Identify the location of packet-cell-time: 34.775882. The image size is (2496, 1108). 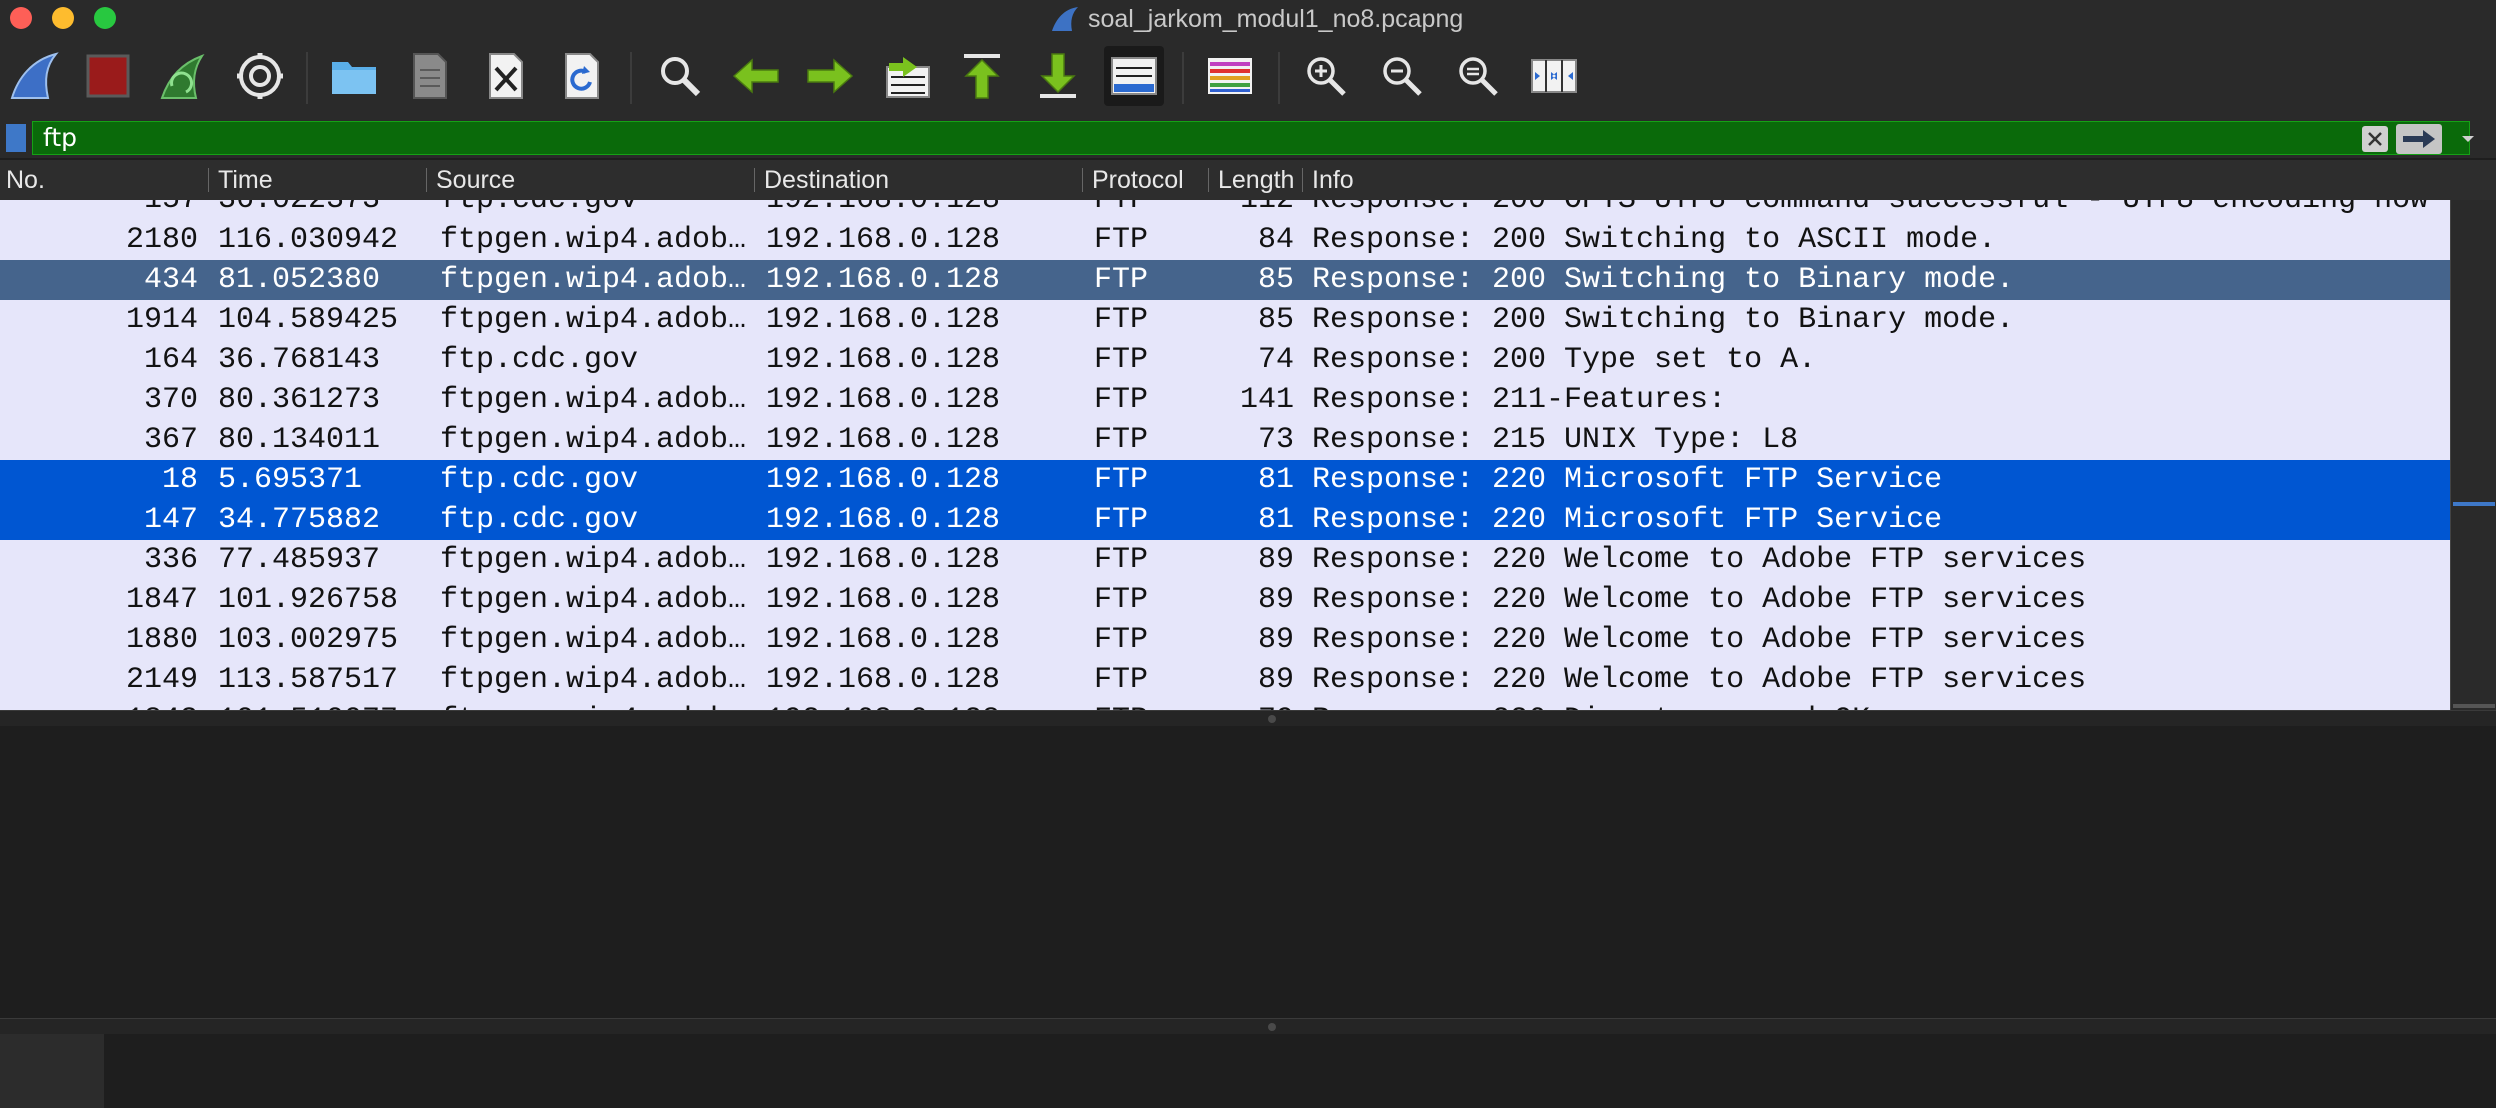
(299, 520).